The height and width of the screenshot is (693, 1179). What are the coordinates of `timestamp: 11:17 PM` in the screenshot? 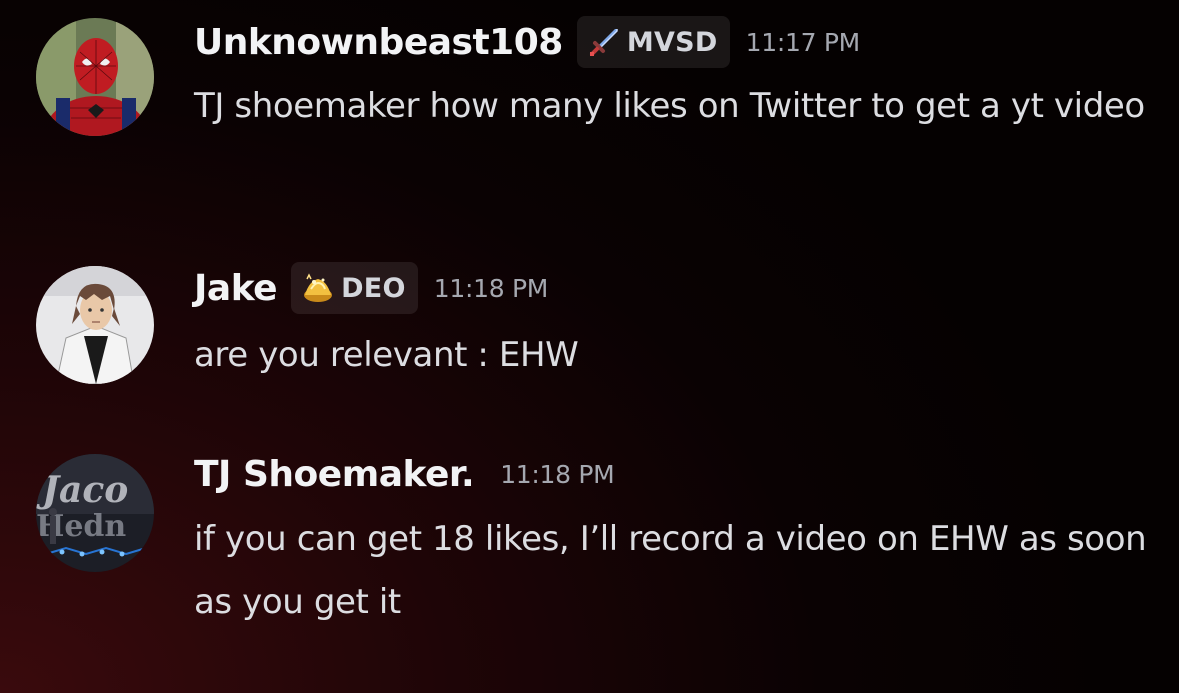 It's located at (803, 42).